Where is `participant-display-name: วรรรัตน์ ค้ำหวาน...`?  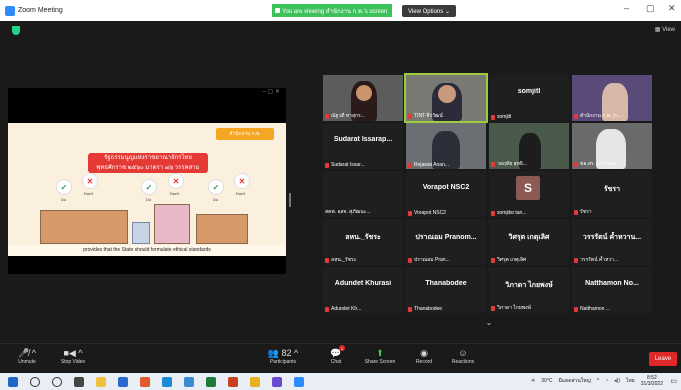 participant-display-name: วรรรัตน์ ค้ำหวาน... is located at coordinates (612, 237).